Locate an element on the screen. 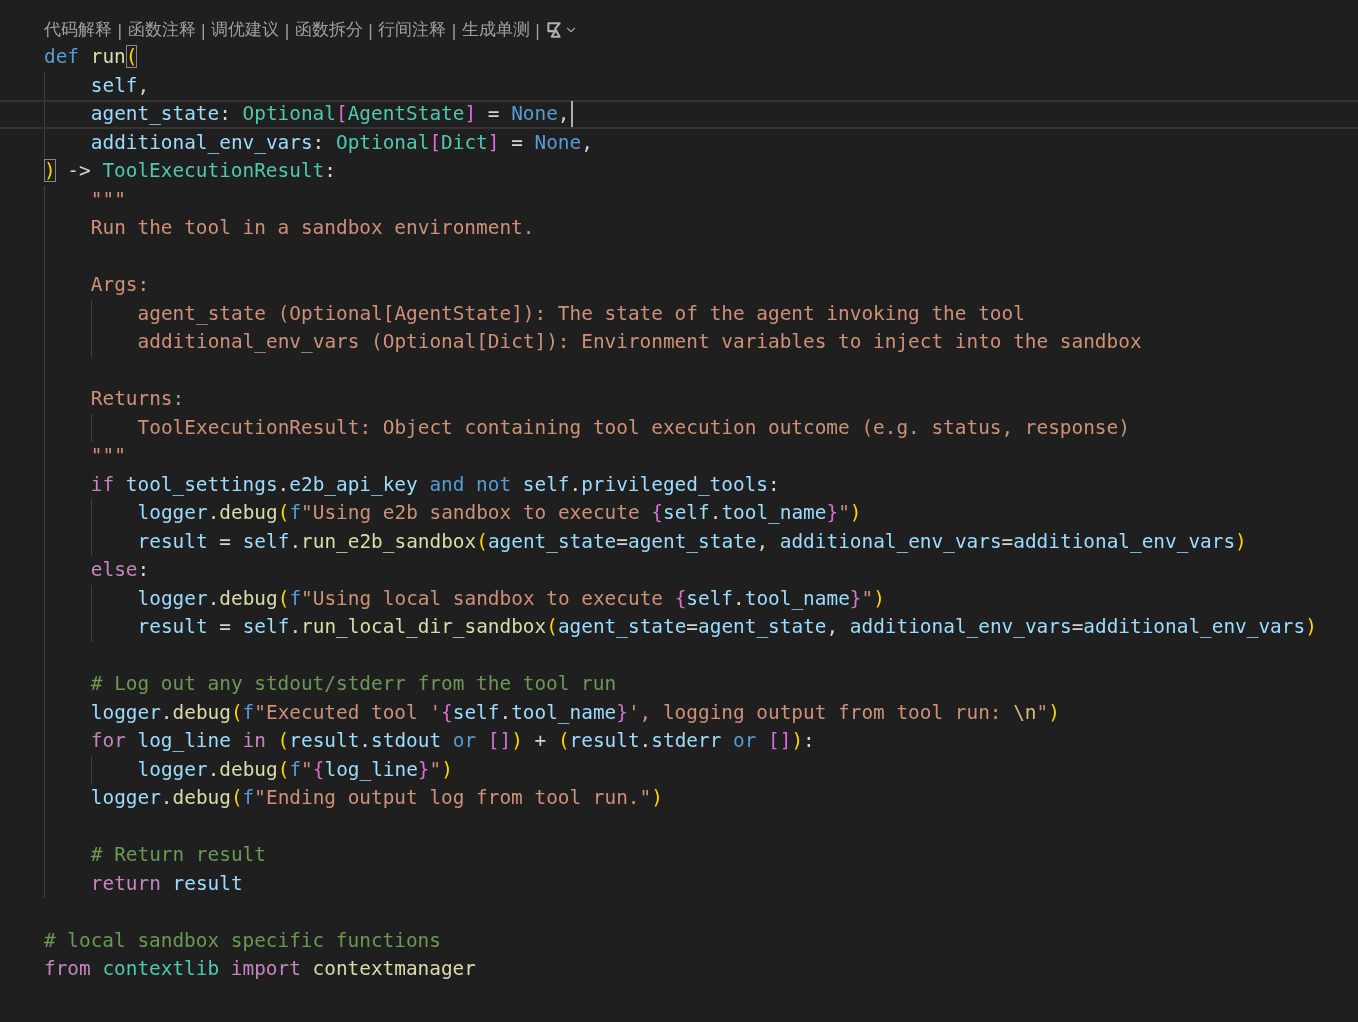 This screenshot has width=1358, height=1022. codelens-link: 行间注释 is located at coordinates (412, 30).